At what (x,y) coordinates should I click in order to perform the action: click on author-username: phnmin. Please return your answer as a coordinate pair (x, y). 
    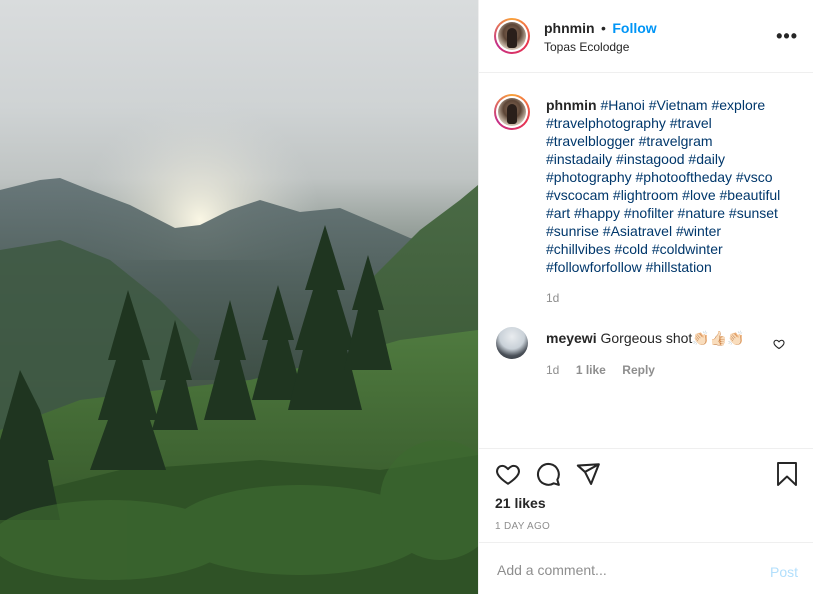
    Looking at the image, I should click on (569, 28).